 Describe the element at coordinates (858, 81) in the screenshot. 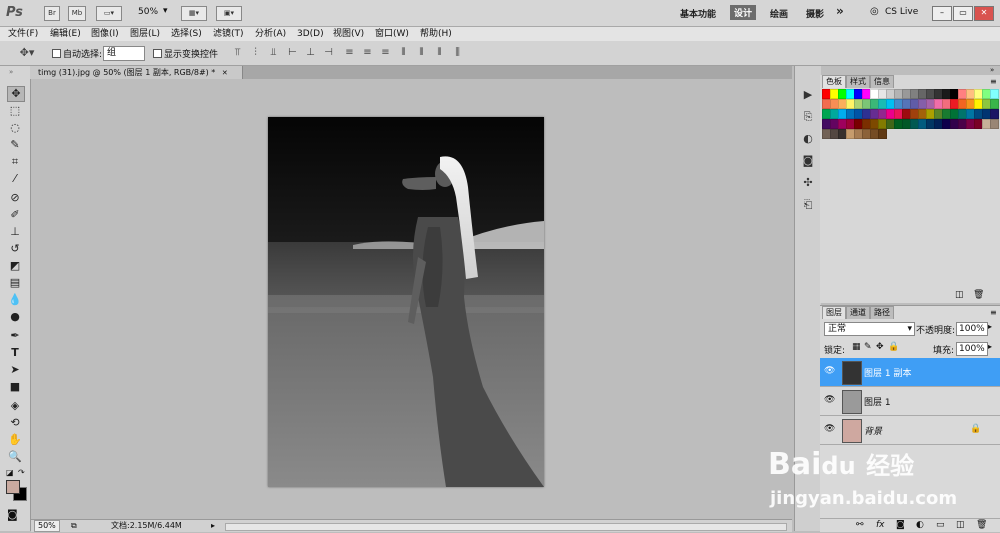

I see `tab-styles: 样式` at that location.